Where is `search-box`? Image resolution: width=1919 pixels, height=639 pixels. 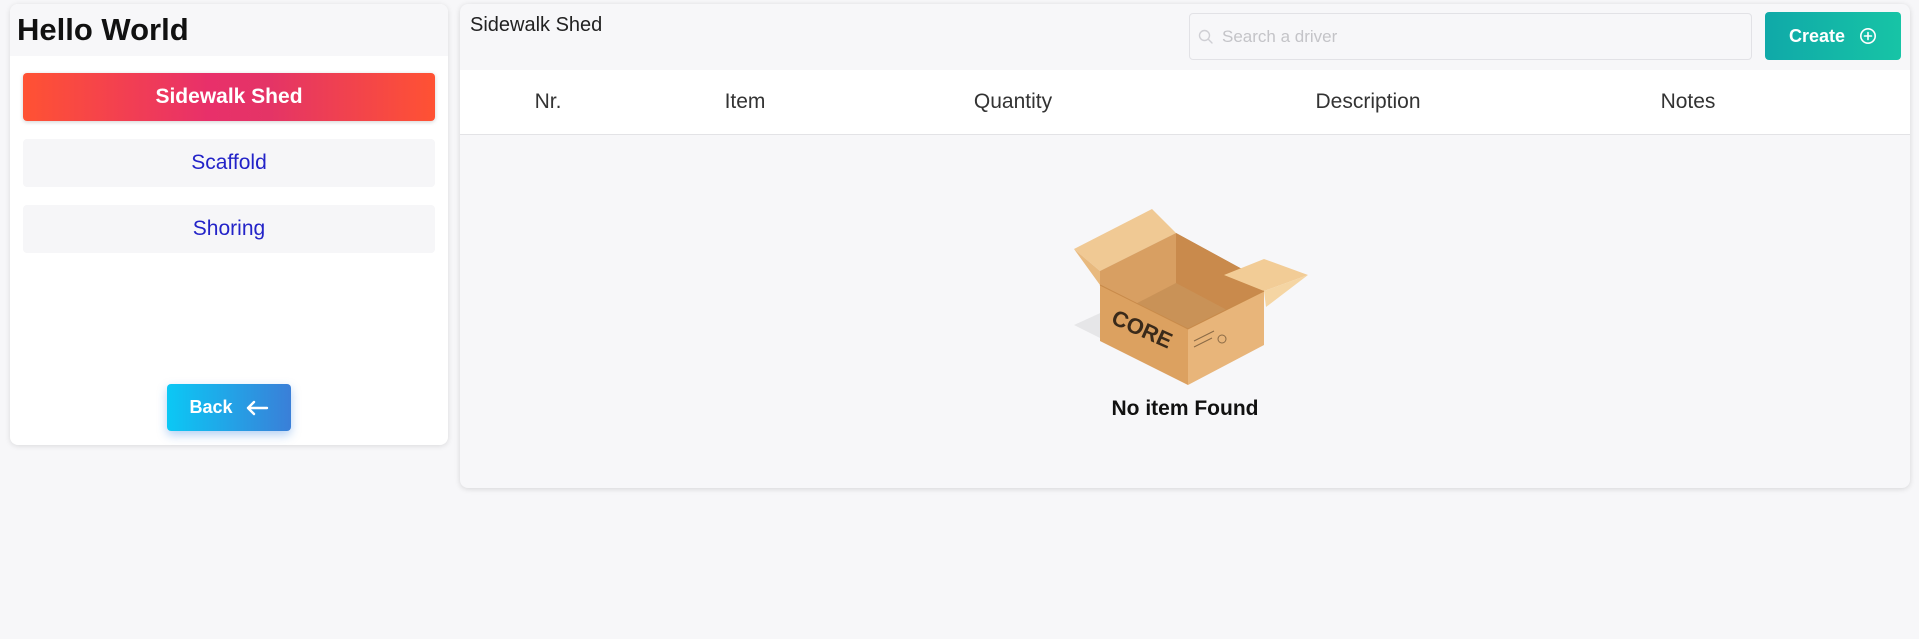 search-box is located at coordinates (1470, 36).